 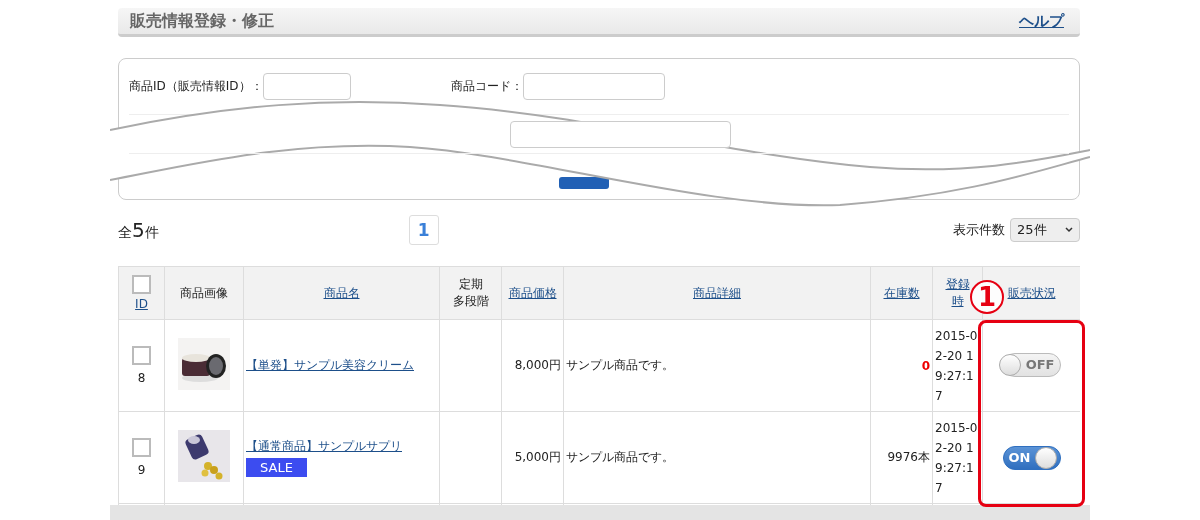 What do you see at coordinates (1031, 457) in the screenshot?
I see `status-toggle: ON` at bounding box center [1031, 457].